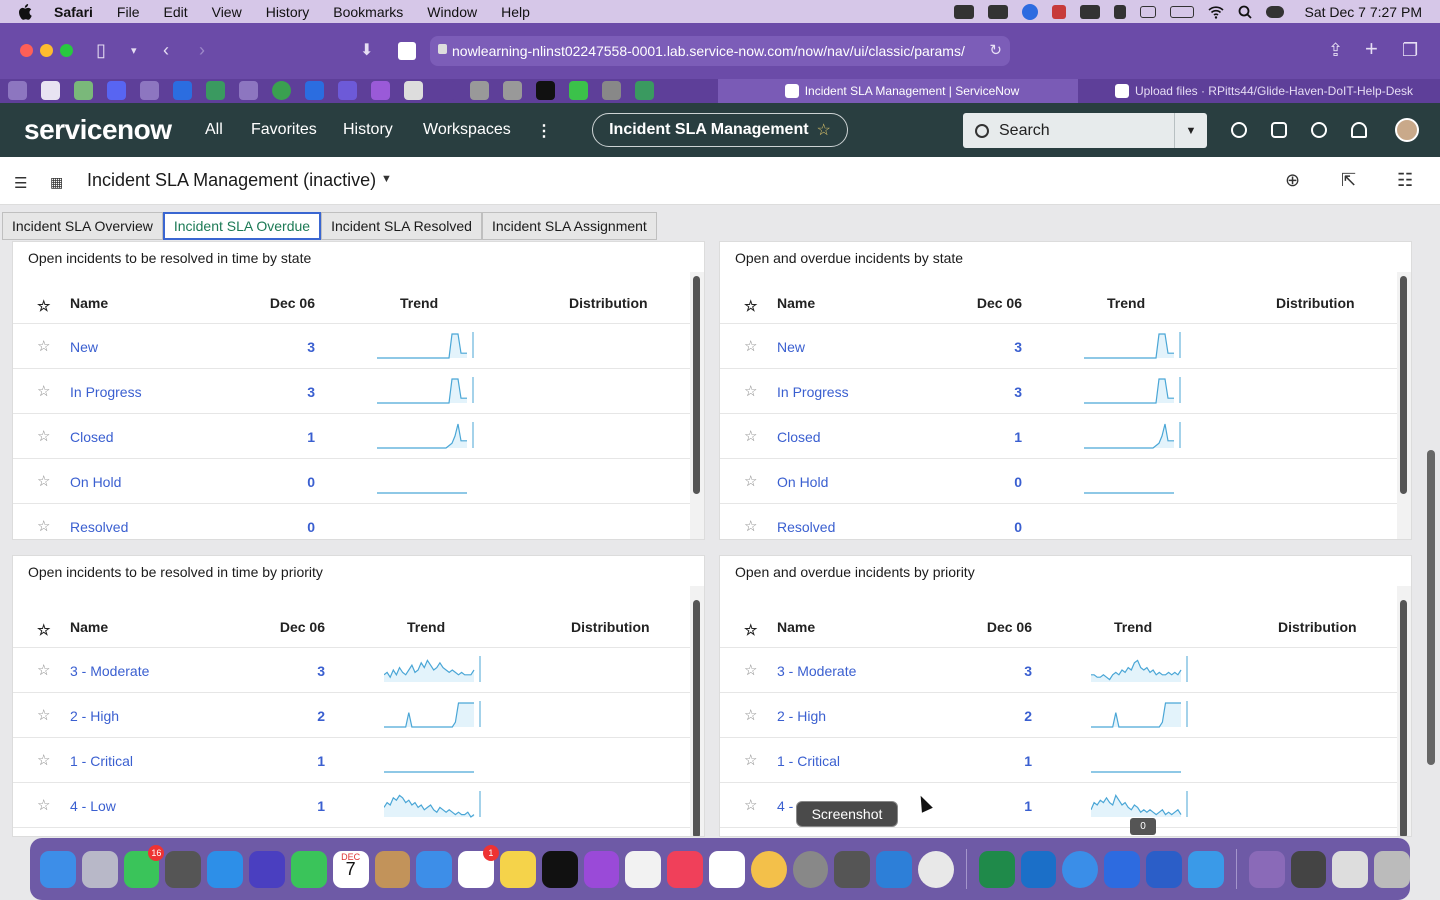 This screenshot has height=900, width=1440. I want to click on recent-item-icon, so click(1350, 869).